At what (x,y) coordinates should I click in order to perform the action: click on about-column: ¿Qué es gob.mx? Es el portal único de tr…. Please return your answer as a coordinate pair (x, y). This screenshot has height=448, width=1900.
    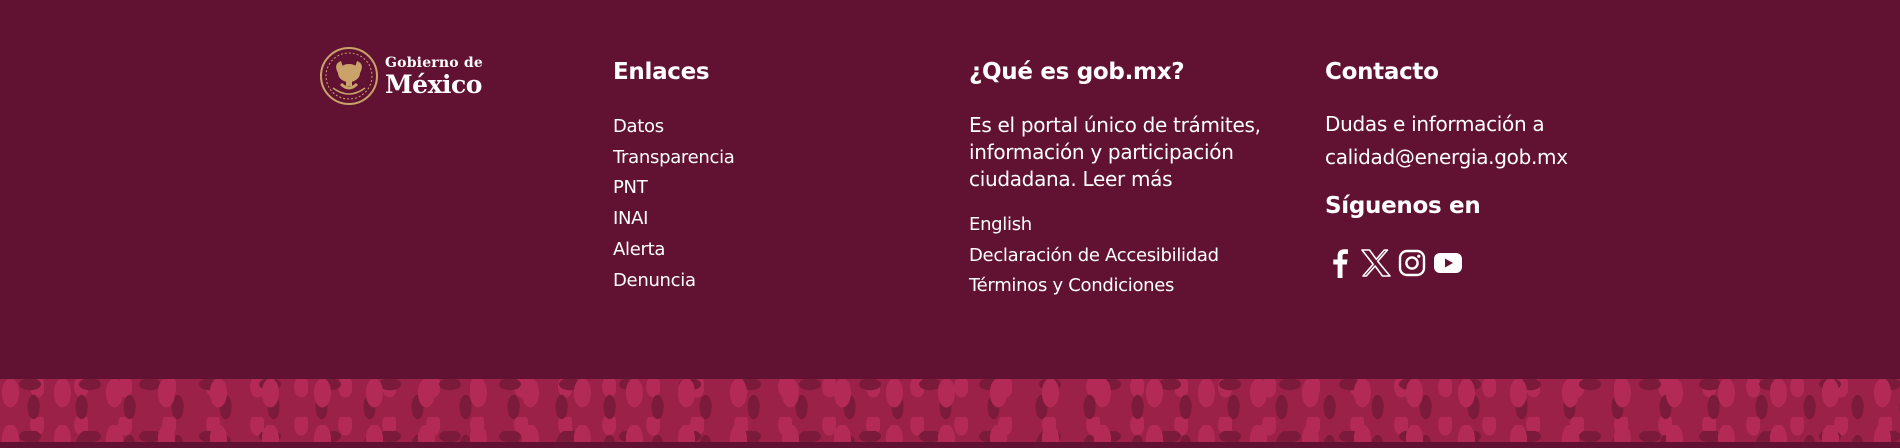
    Looking at the image, I should click on (1129, 180).